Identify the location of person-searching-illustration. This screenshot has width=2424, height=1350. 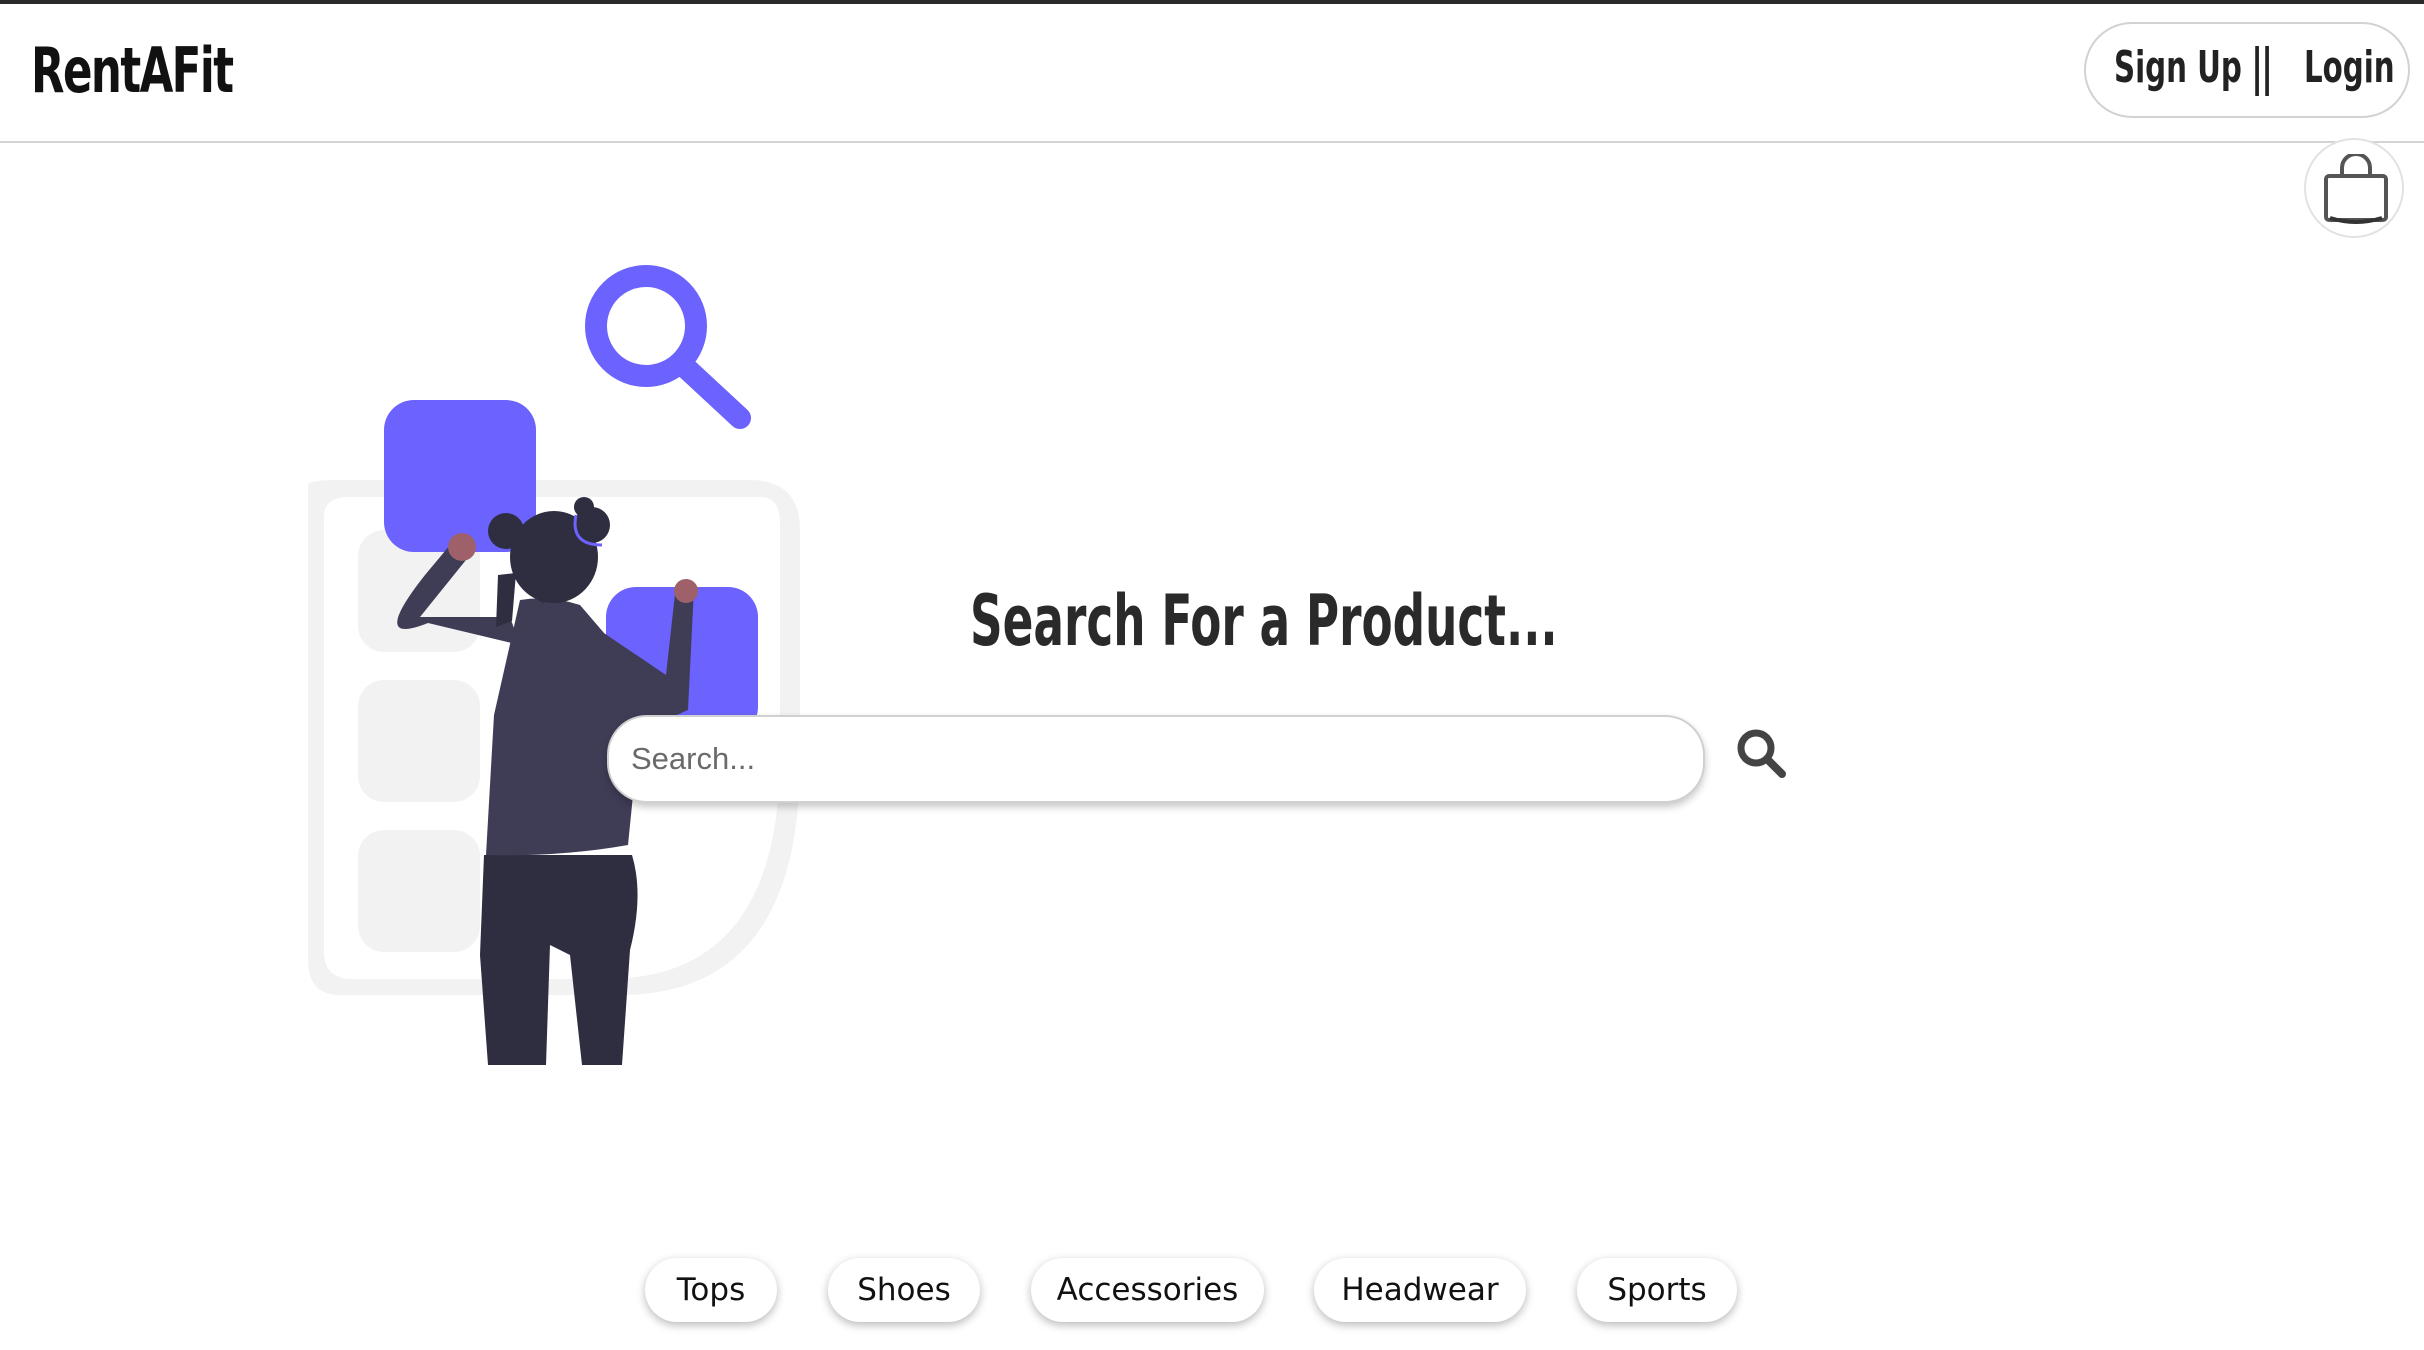
(554, 665).